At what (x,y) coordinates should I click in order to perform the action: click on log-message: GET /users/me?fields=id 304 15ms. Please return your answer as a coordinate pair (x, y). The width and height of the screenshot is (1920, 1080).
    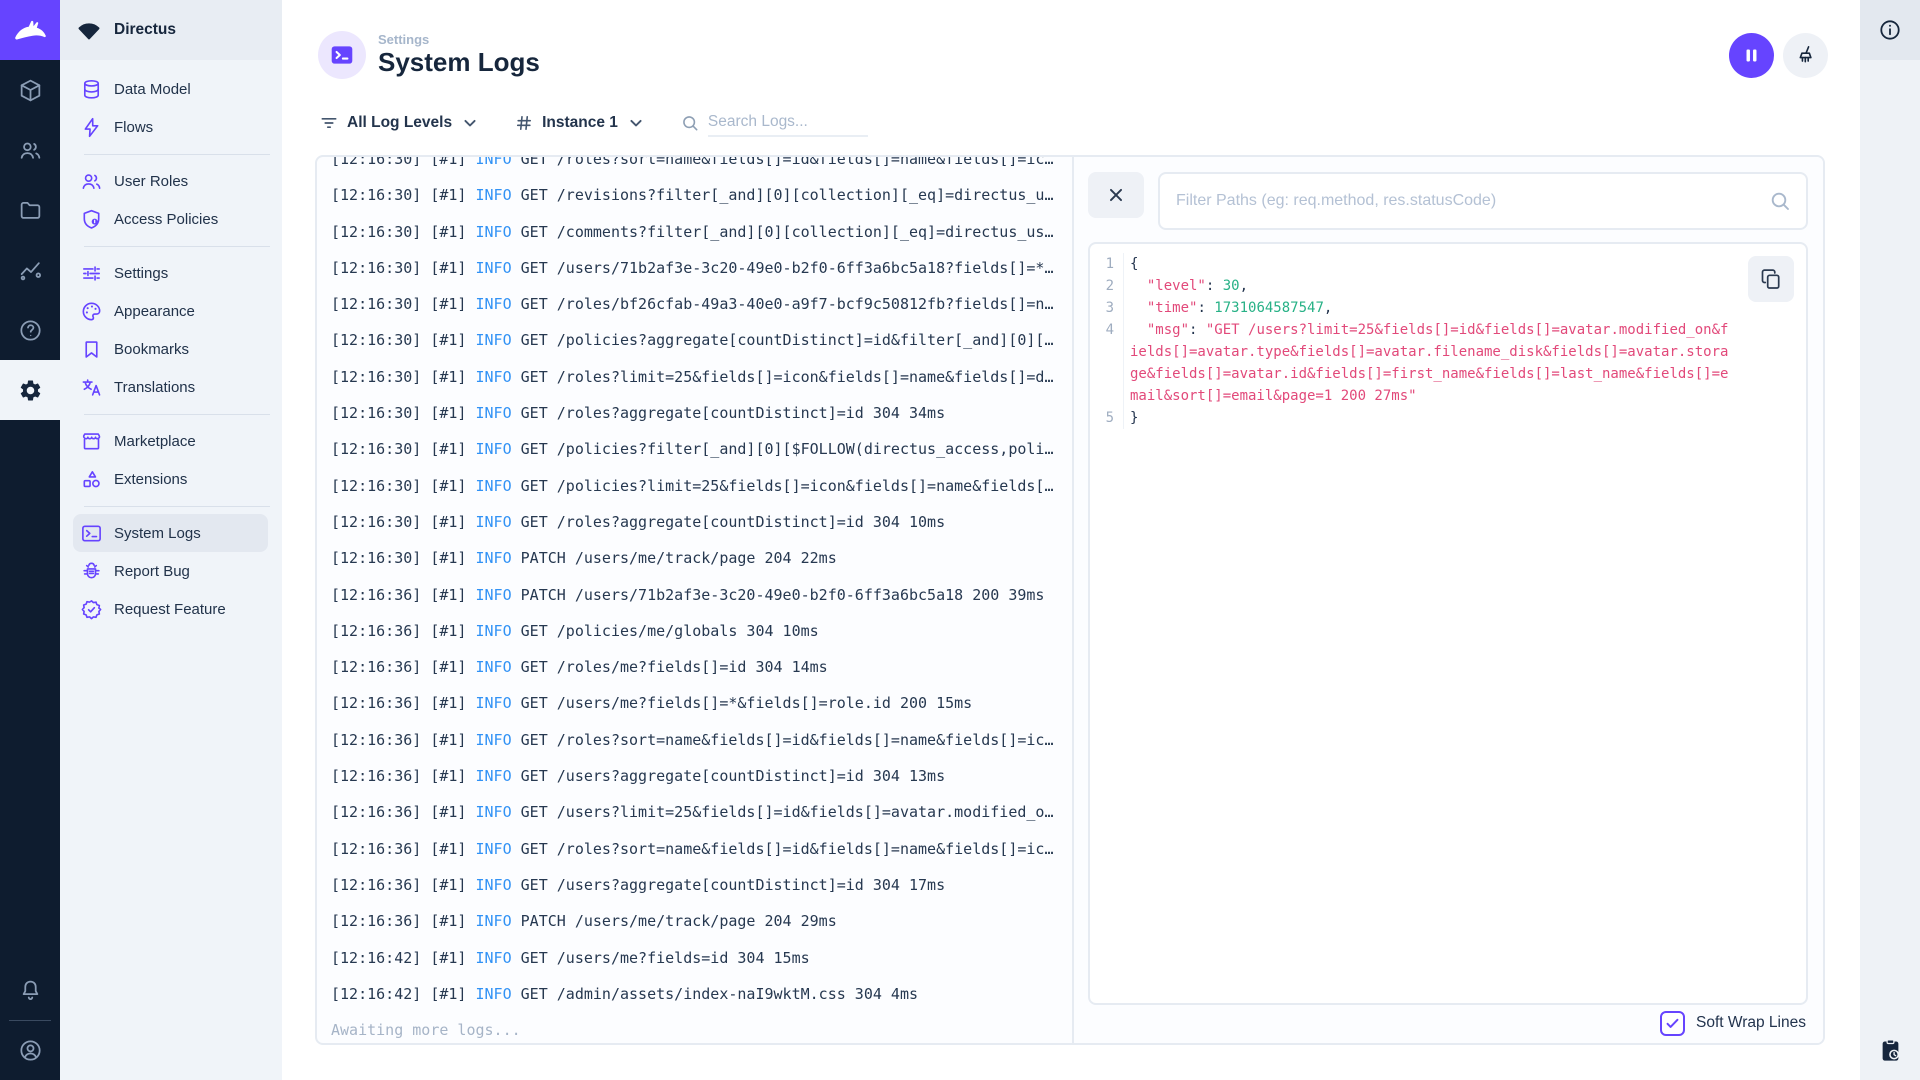
    Looking at the image, I should click on (660, 957).